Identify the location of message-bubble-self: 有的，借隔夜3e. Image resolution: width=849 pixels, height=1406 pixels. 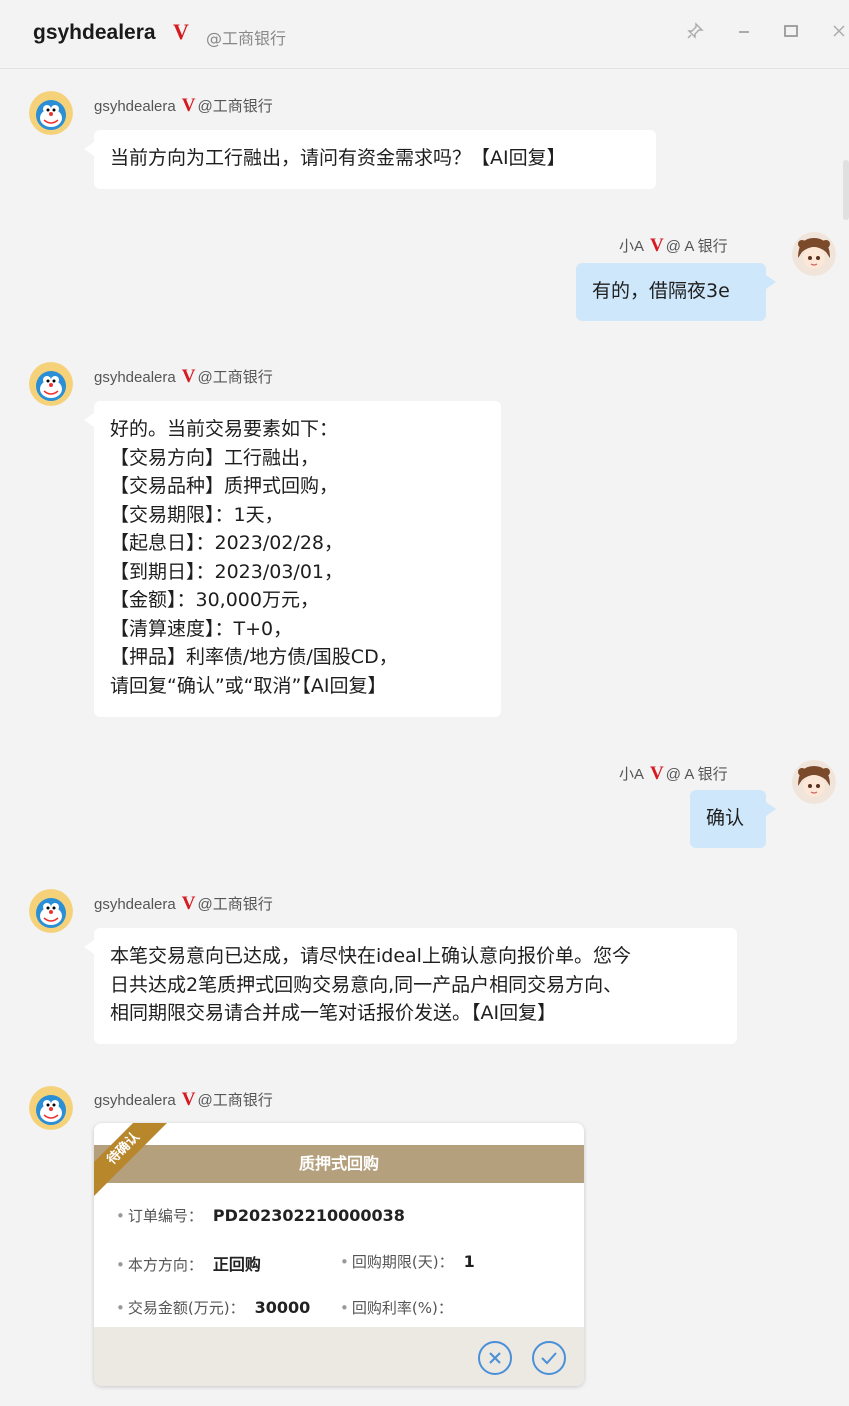
(676, 292).